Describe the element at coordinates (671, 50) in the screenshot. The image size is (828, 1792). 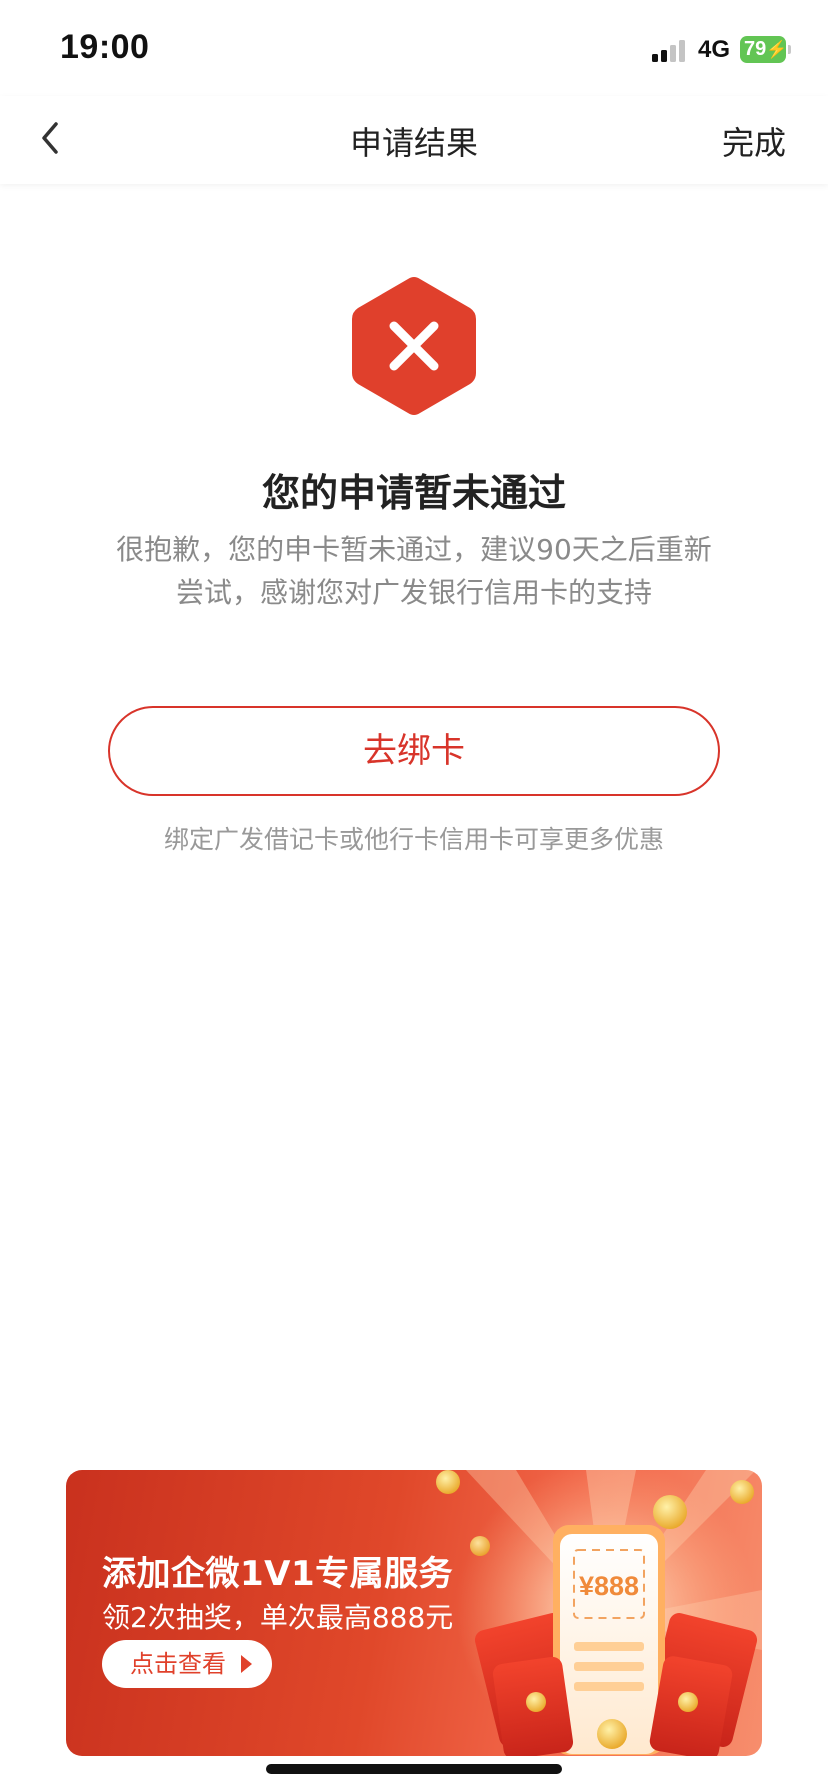
I see `cellular-signal-icon` at that location.